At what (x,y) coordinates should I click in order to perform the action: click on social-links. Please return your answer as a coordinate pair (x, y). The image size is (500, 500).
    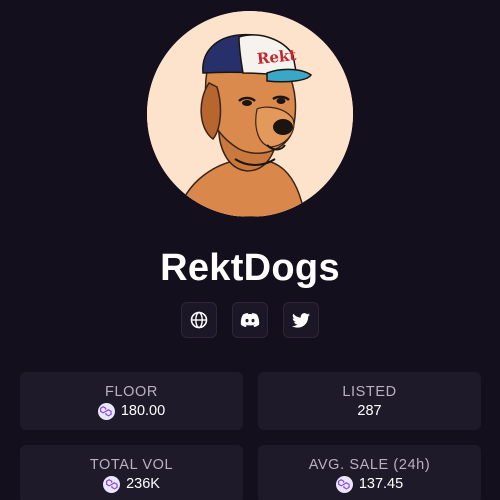
    Looking at the image, I should click on (250, 320).